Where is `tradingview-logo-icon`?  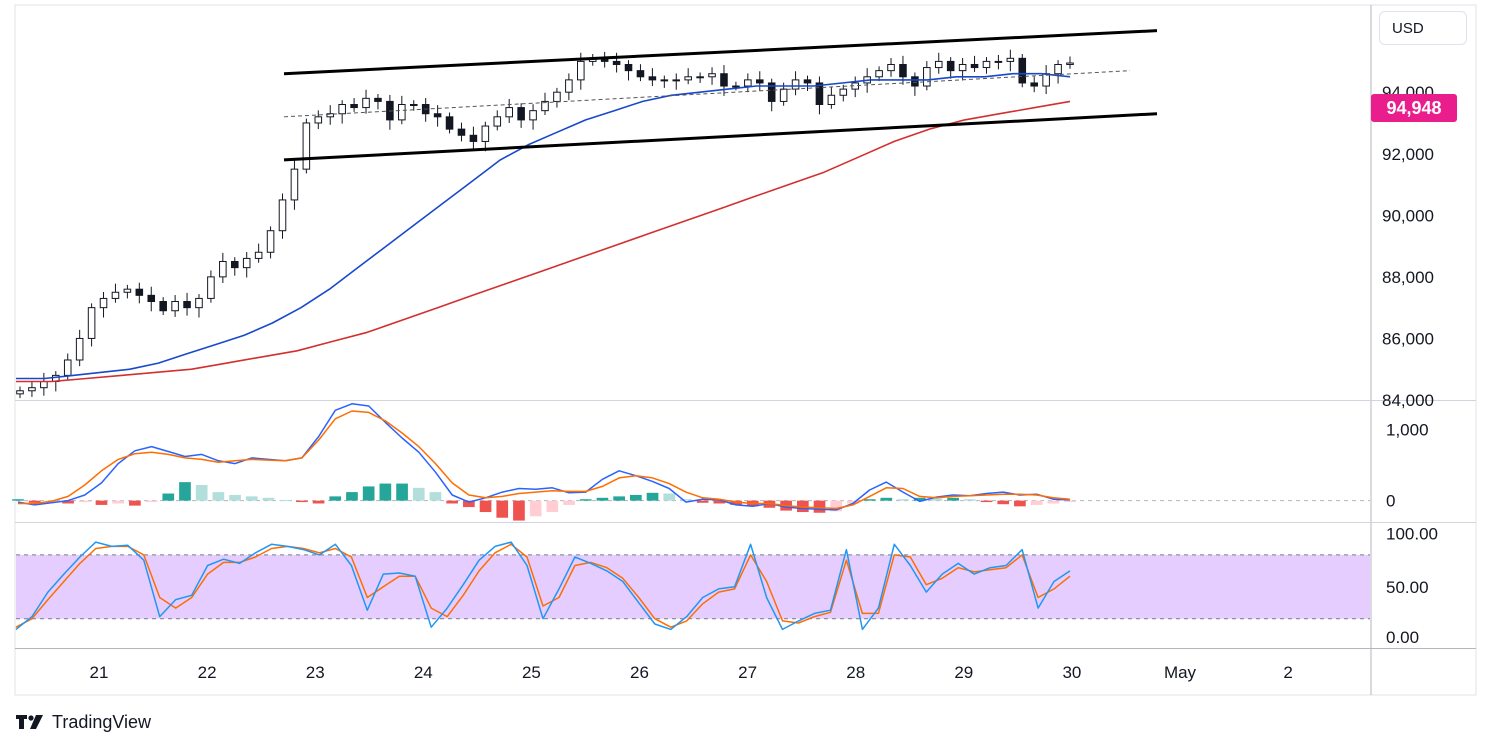
tradingview-logo-icon is located at coordinates (29, 722).